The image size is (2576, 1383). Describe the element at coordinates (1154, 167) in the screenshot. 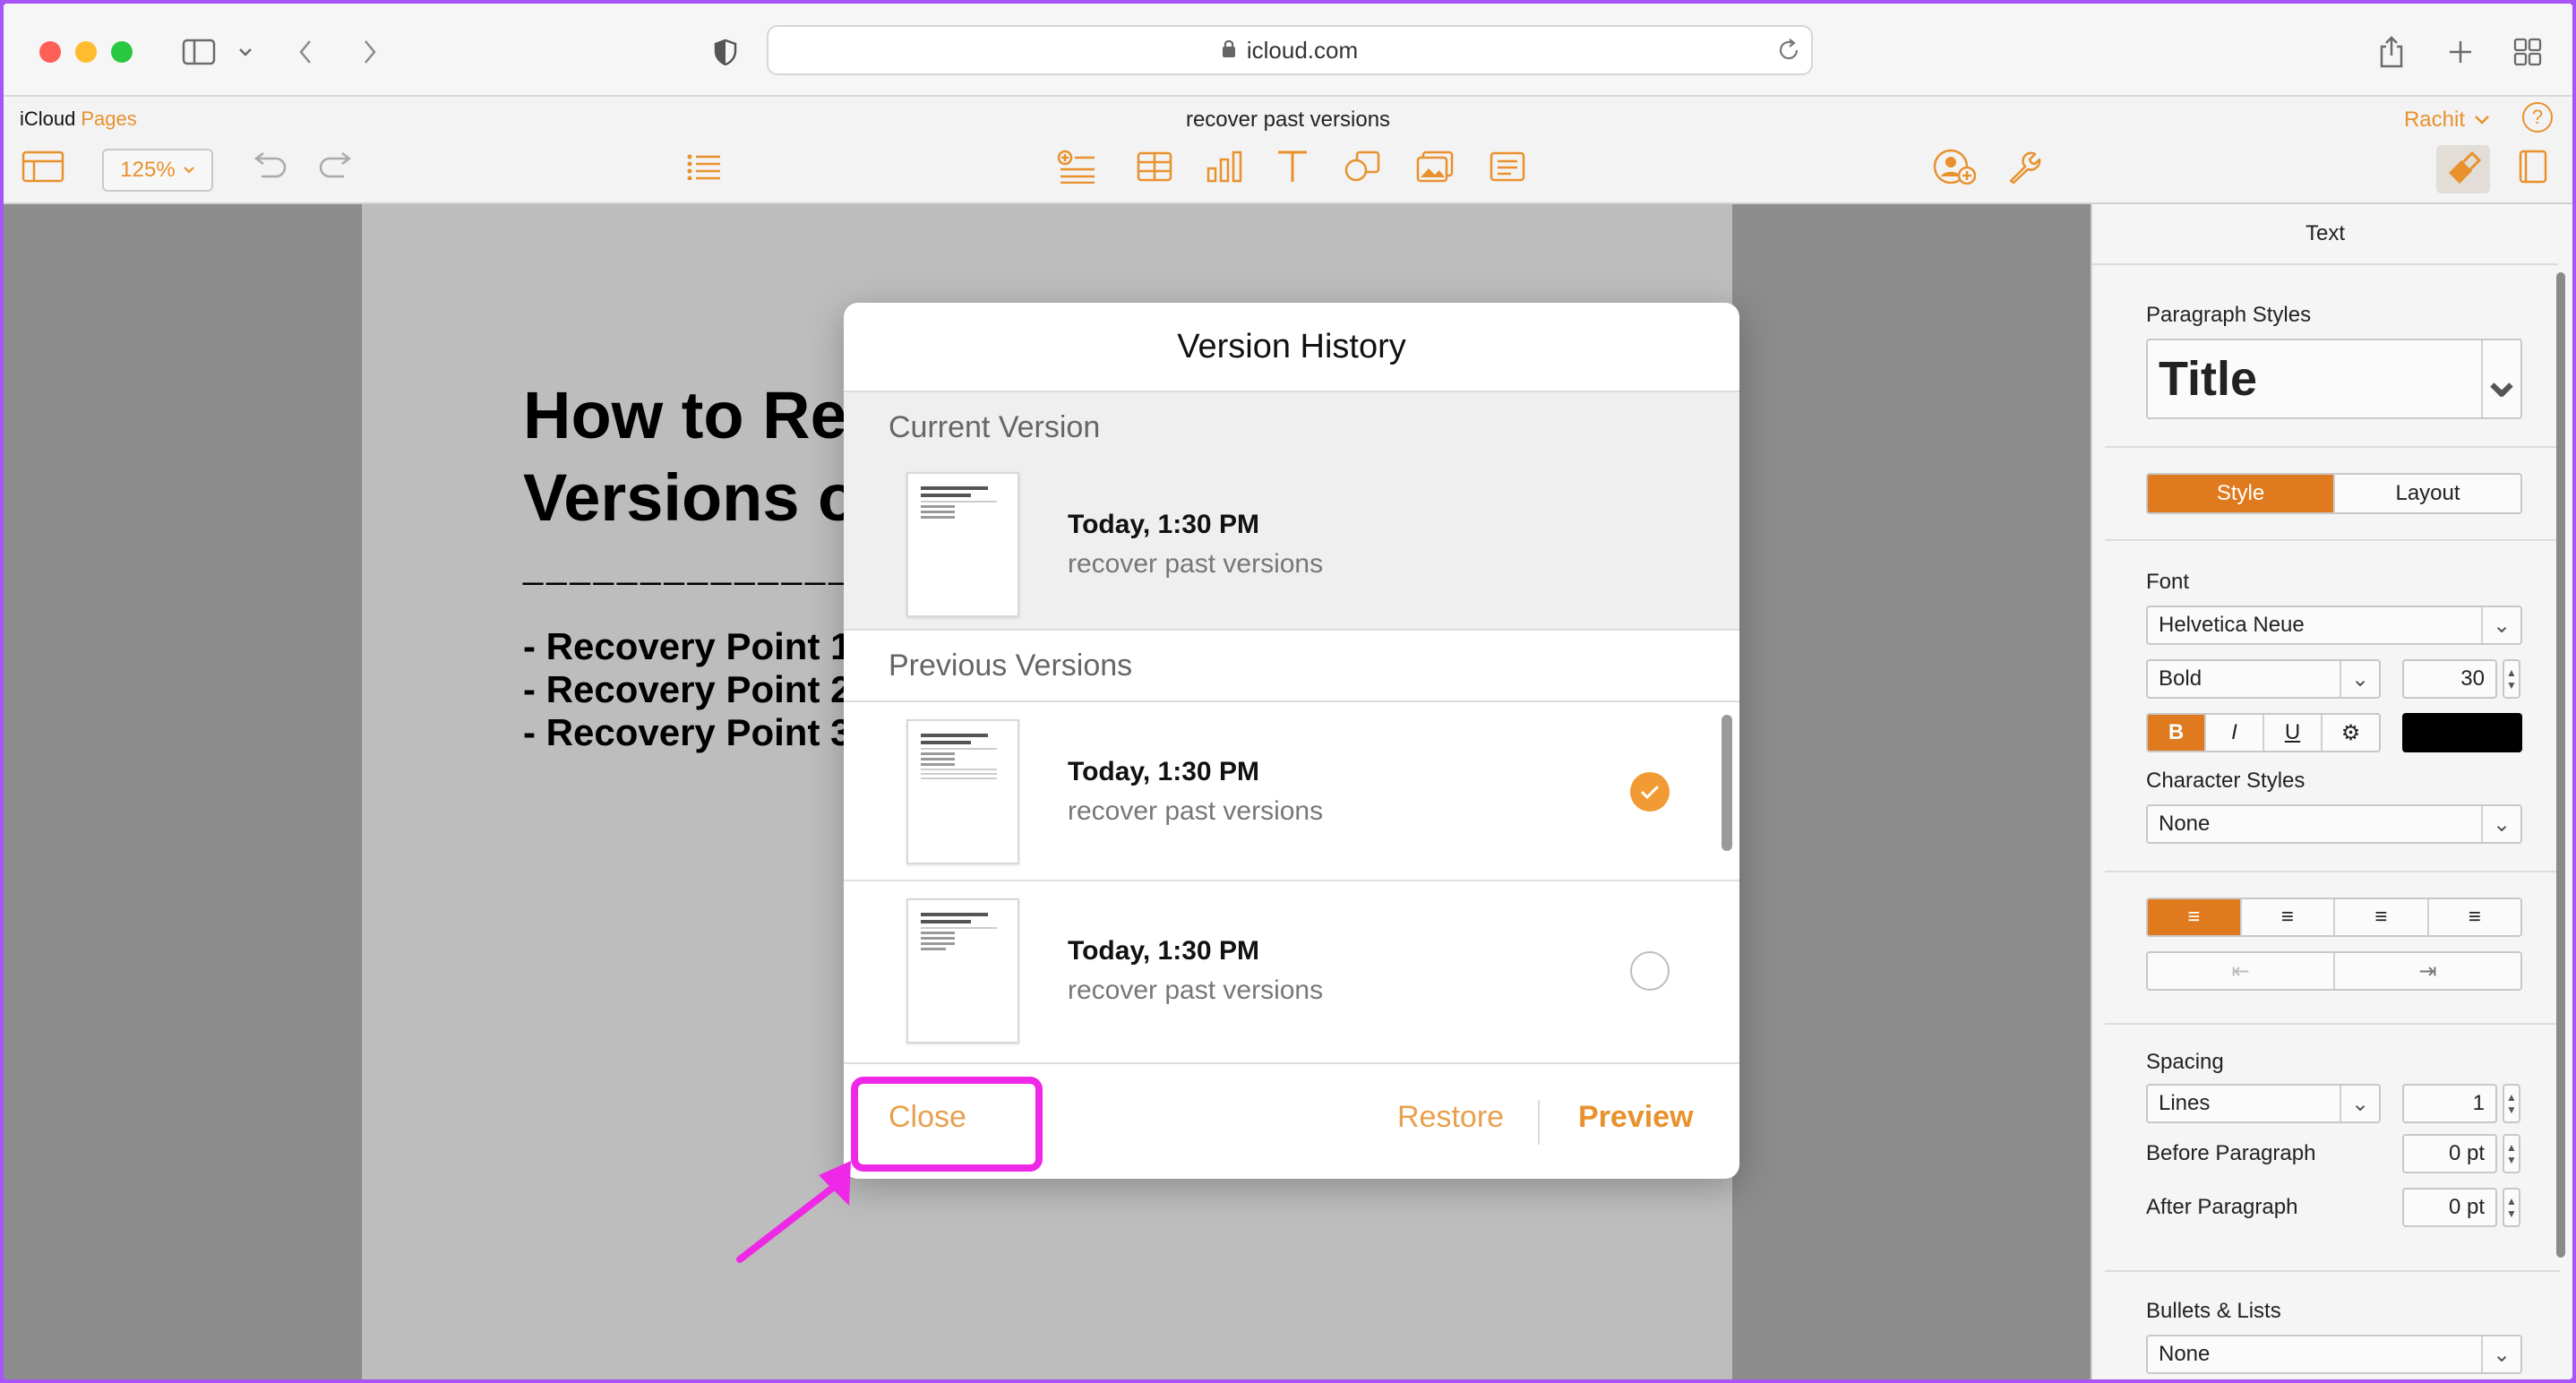

I see `table-icon` at that location.